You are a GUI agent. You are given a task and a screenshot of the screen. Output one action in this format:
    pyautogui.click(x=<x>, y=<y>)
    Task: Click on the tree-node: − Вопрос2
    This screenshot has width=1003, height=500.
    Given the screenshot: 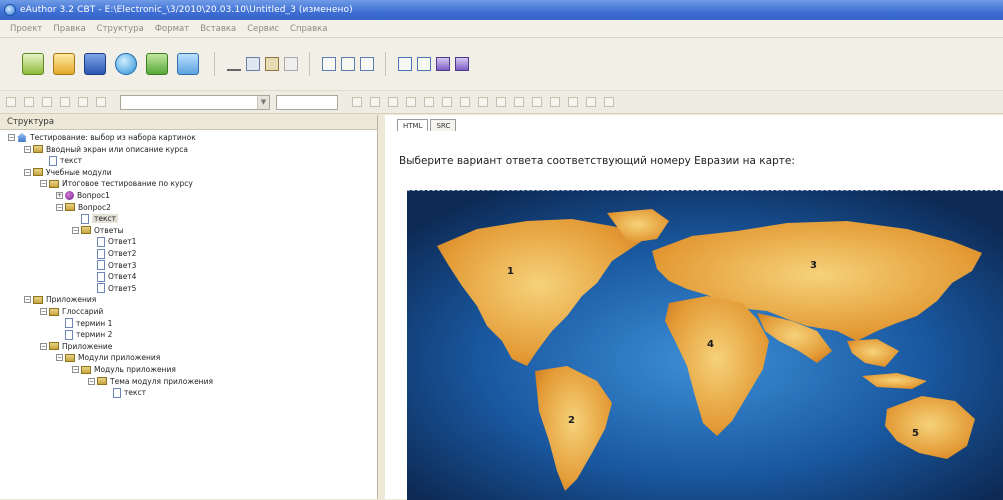 What is the action you would take?
    pyautogui.click(x=83, y=207)
    